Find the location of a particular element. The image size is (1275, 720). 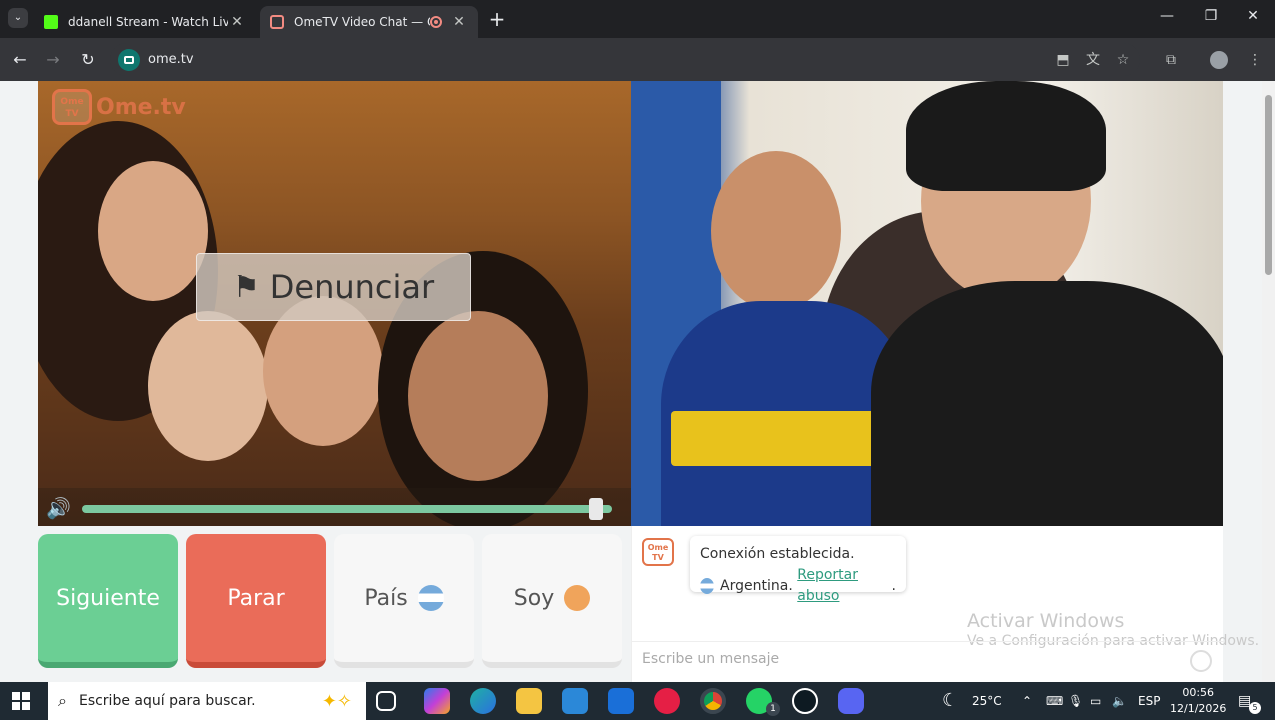

site-info-icon is located at coordinates (129, 59).